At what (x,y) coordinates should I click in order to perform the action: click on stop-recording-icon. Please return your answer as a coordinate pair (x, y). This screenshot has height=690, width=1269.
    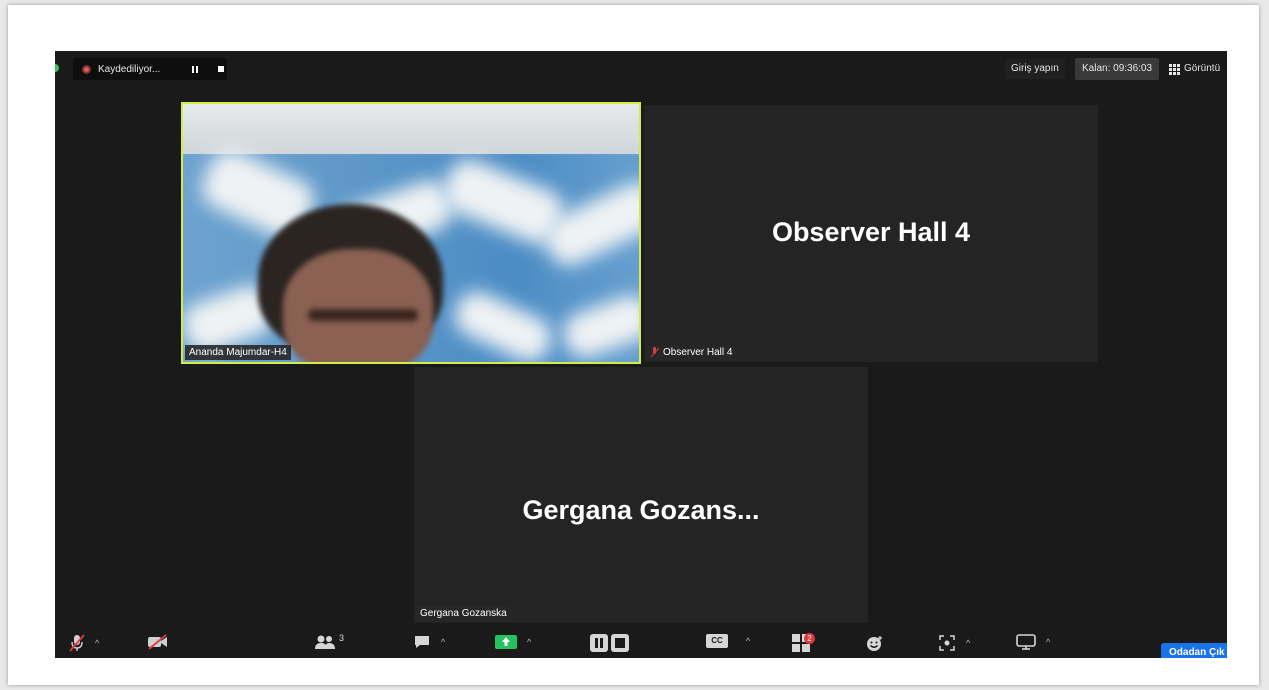
    Looking at the image, I should click on (221, 69).